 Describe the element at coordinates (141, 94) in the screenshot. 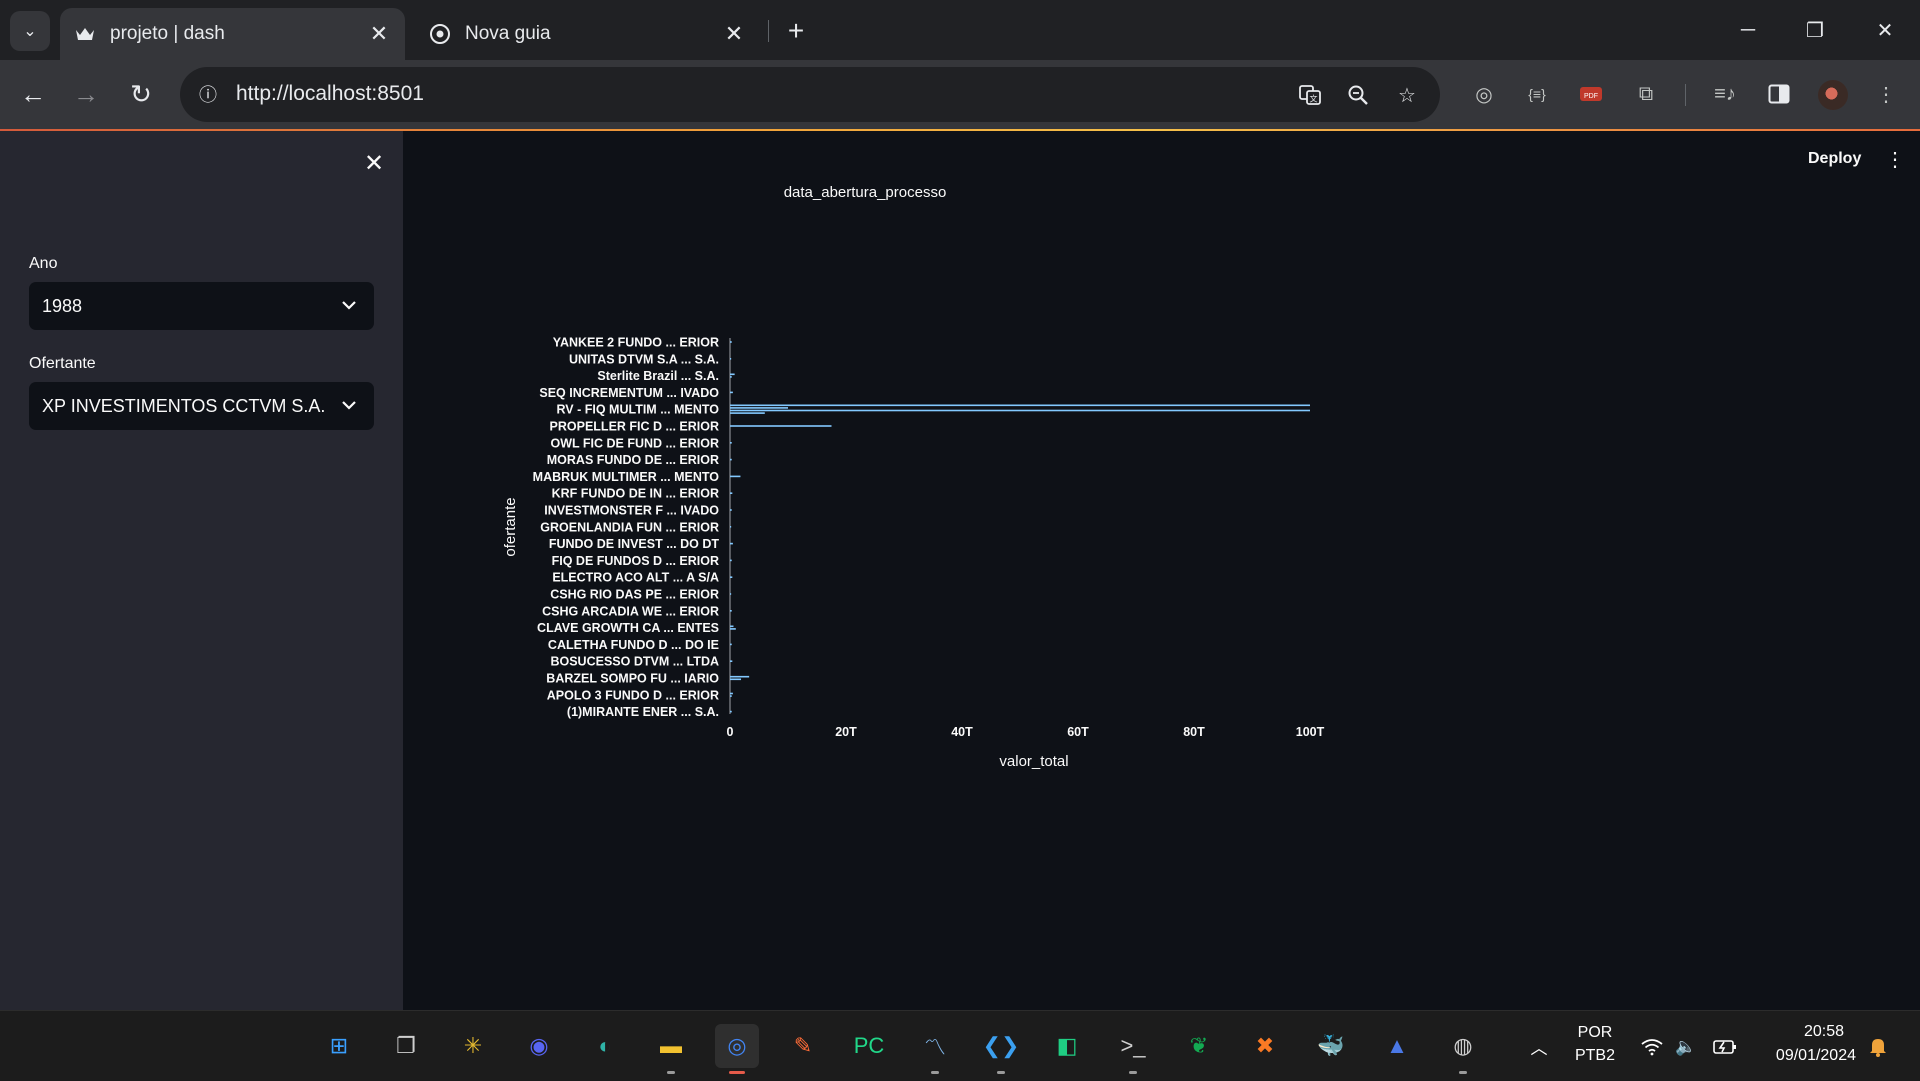

I see `reload-button: ↻` at that location.